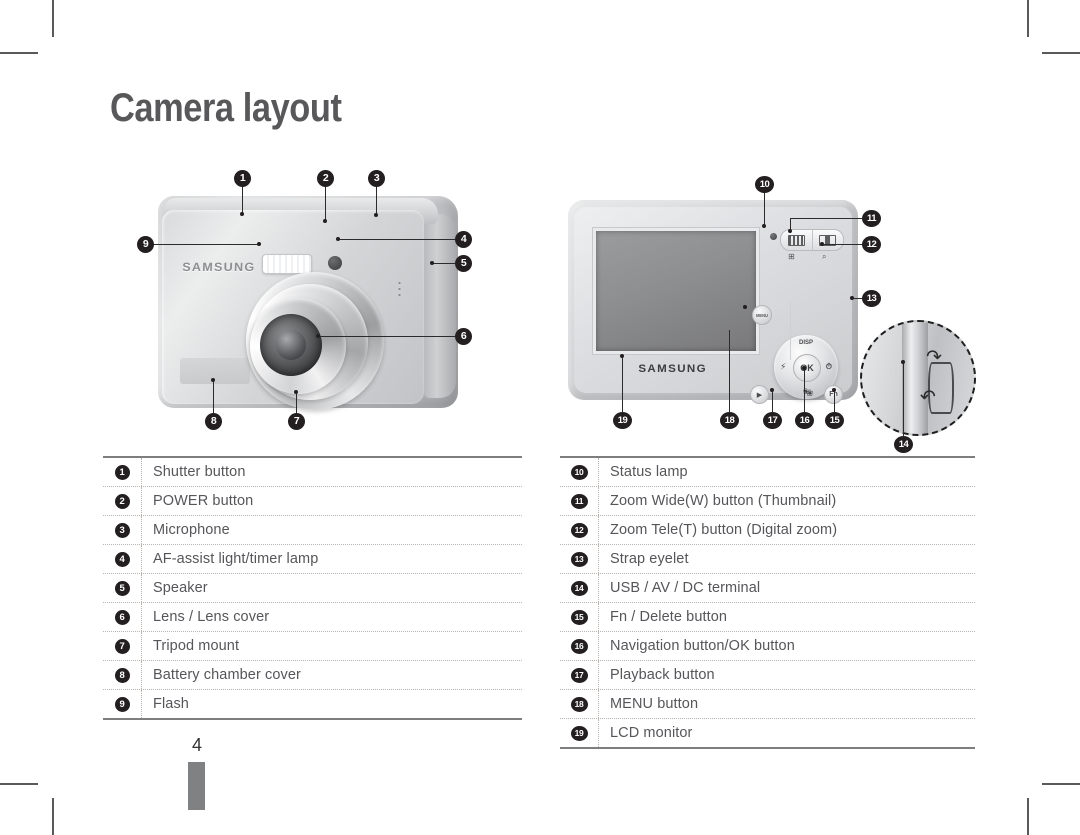  I want to click on row-label: LCD monitor, so click(651, 733).